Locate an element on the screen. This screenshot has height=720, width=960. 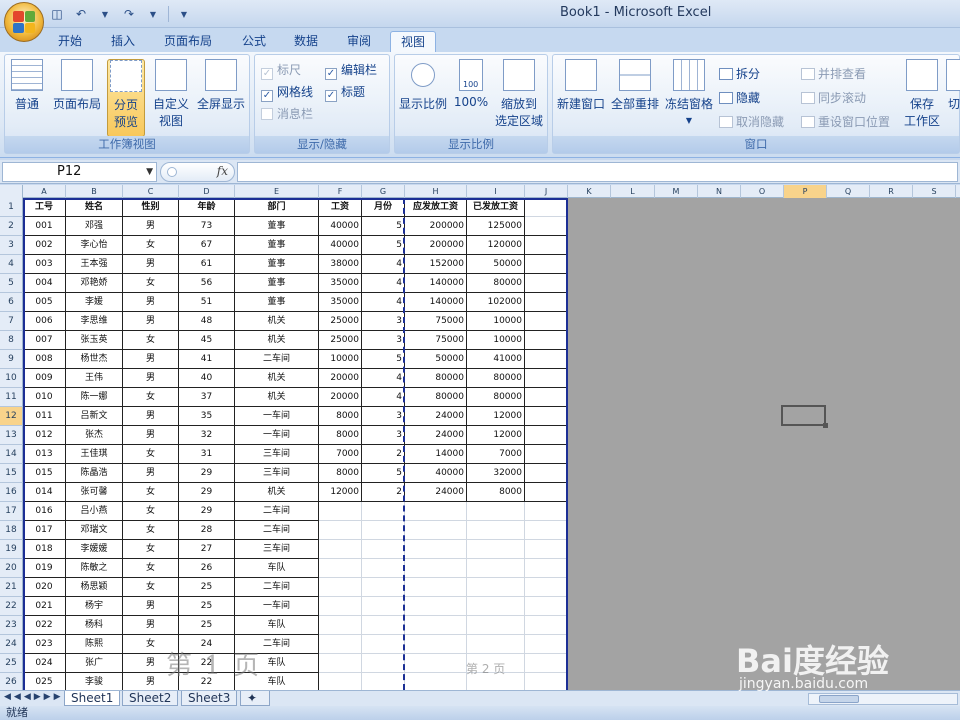
column-header: E is located at coordinates (277, 191).